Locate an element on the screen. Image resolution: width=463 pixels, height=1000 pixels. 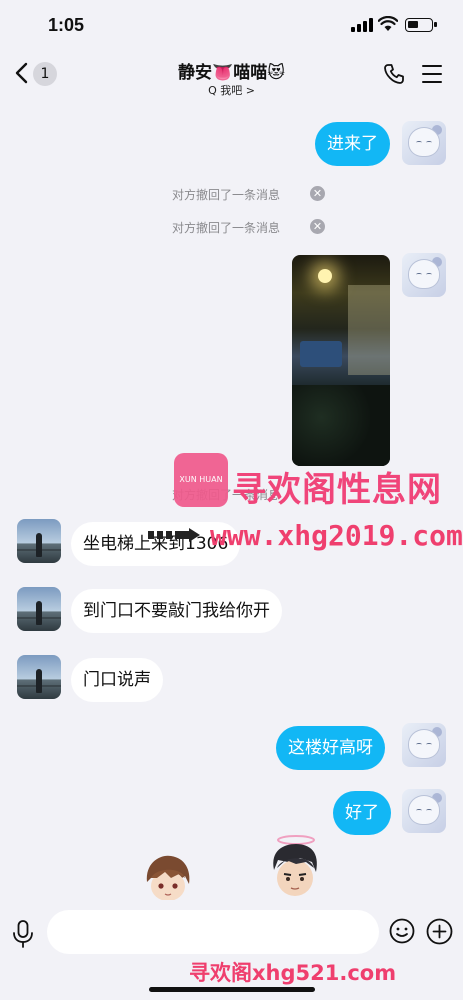
battery-icon is located at coordinates (421, 25).